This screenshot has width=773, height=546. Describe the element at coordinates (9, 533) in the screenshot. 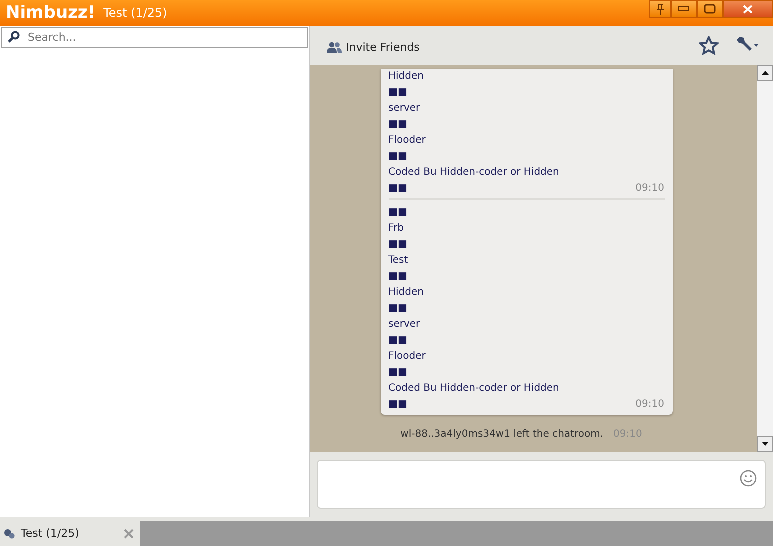

I see `chat-bubbles-icon` at that location.